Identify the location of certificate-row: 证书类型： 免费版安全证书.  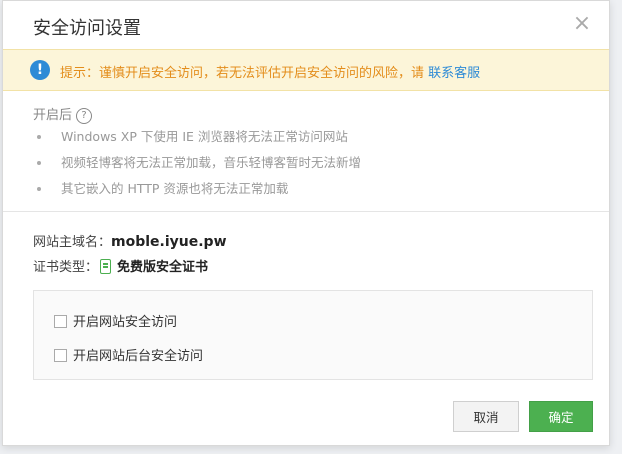
(120, 265).